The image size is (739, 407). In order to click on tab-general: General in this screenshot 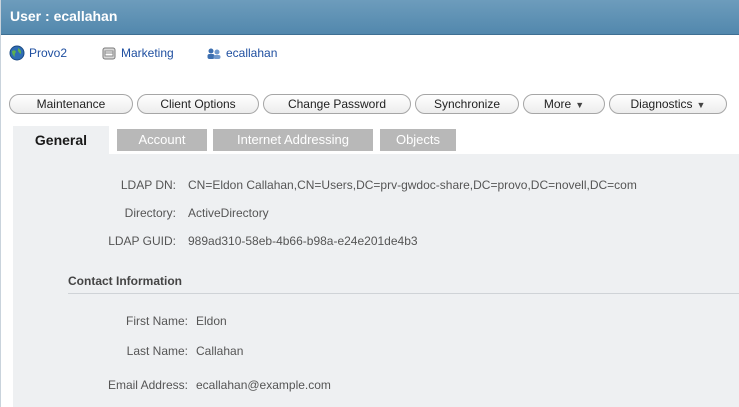, I will do `click(61, 140)`.